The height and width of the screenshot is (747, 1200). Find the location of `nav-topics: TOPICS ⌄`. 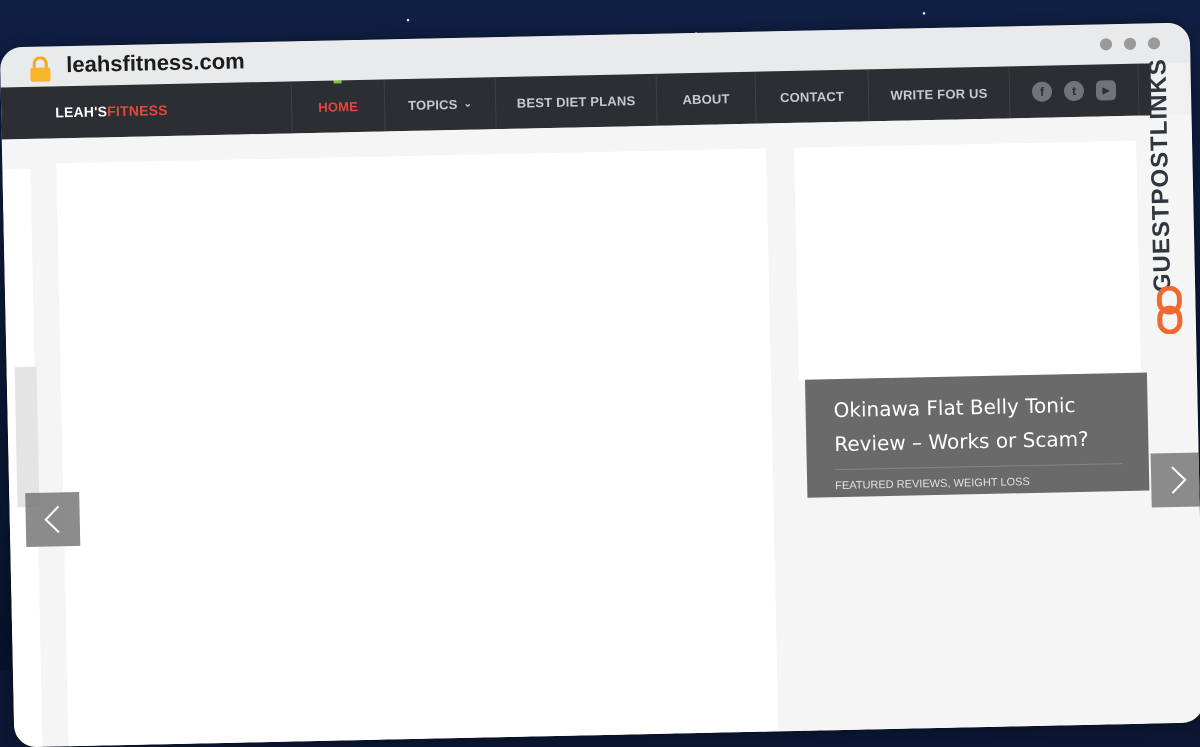

nav-topics: TOPICS ⌄ is located at coordinates (440, 104).